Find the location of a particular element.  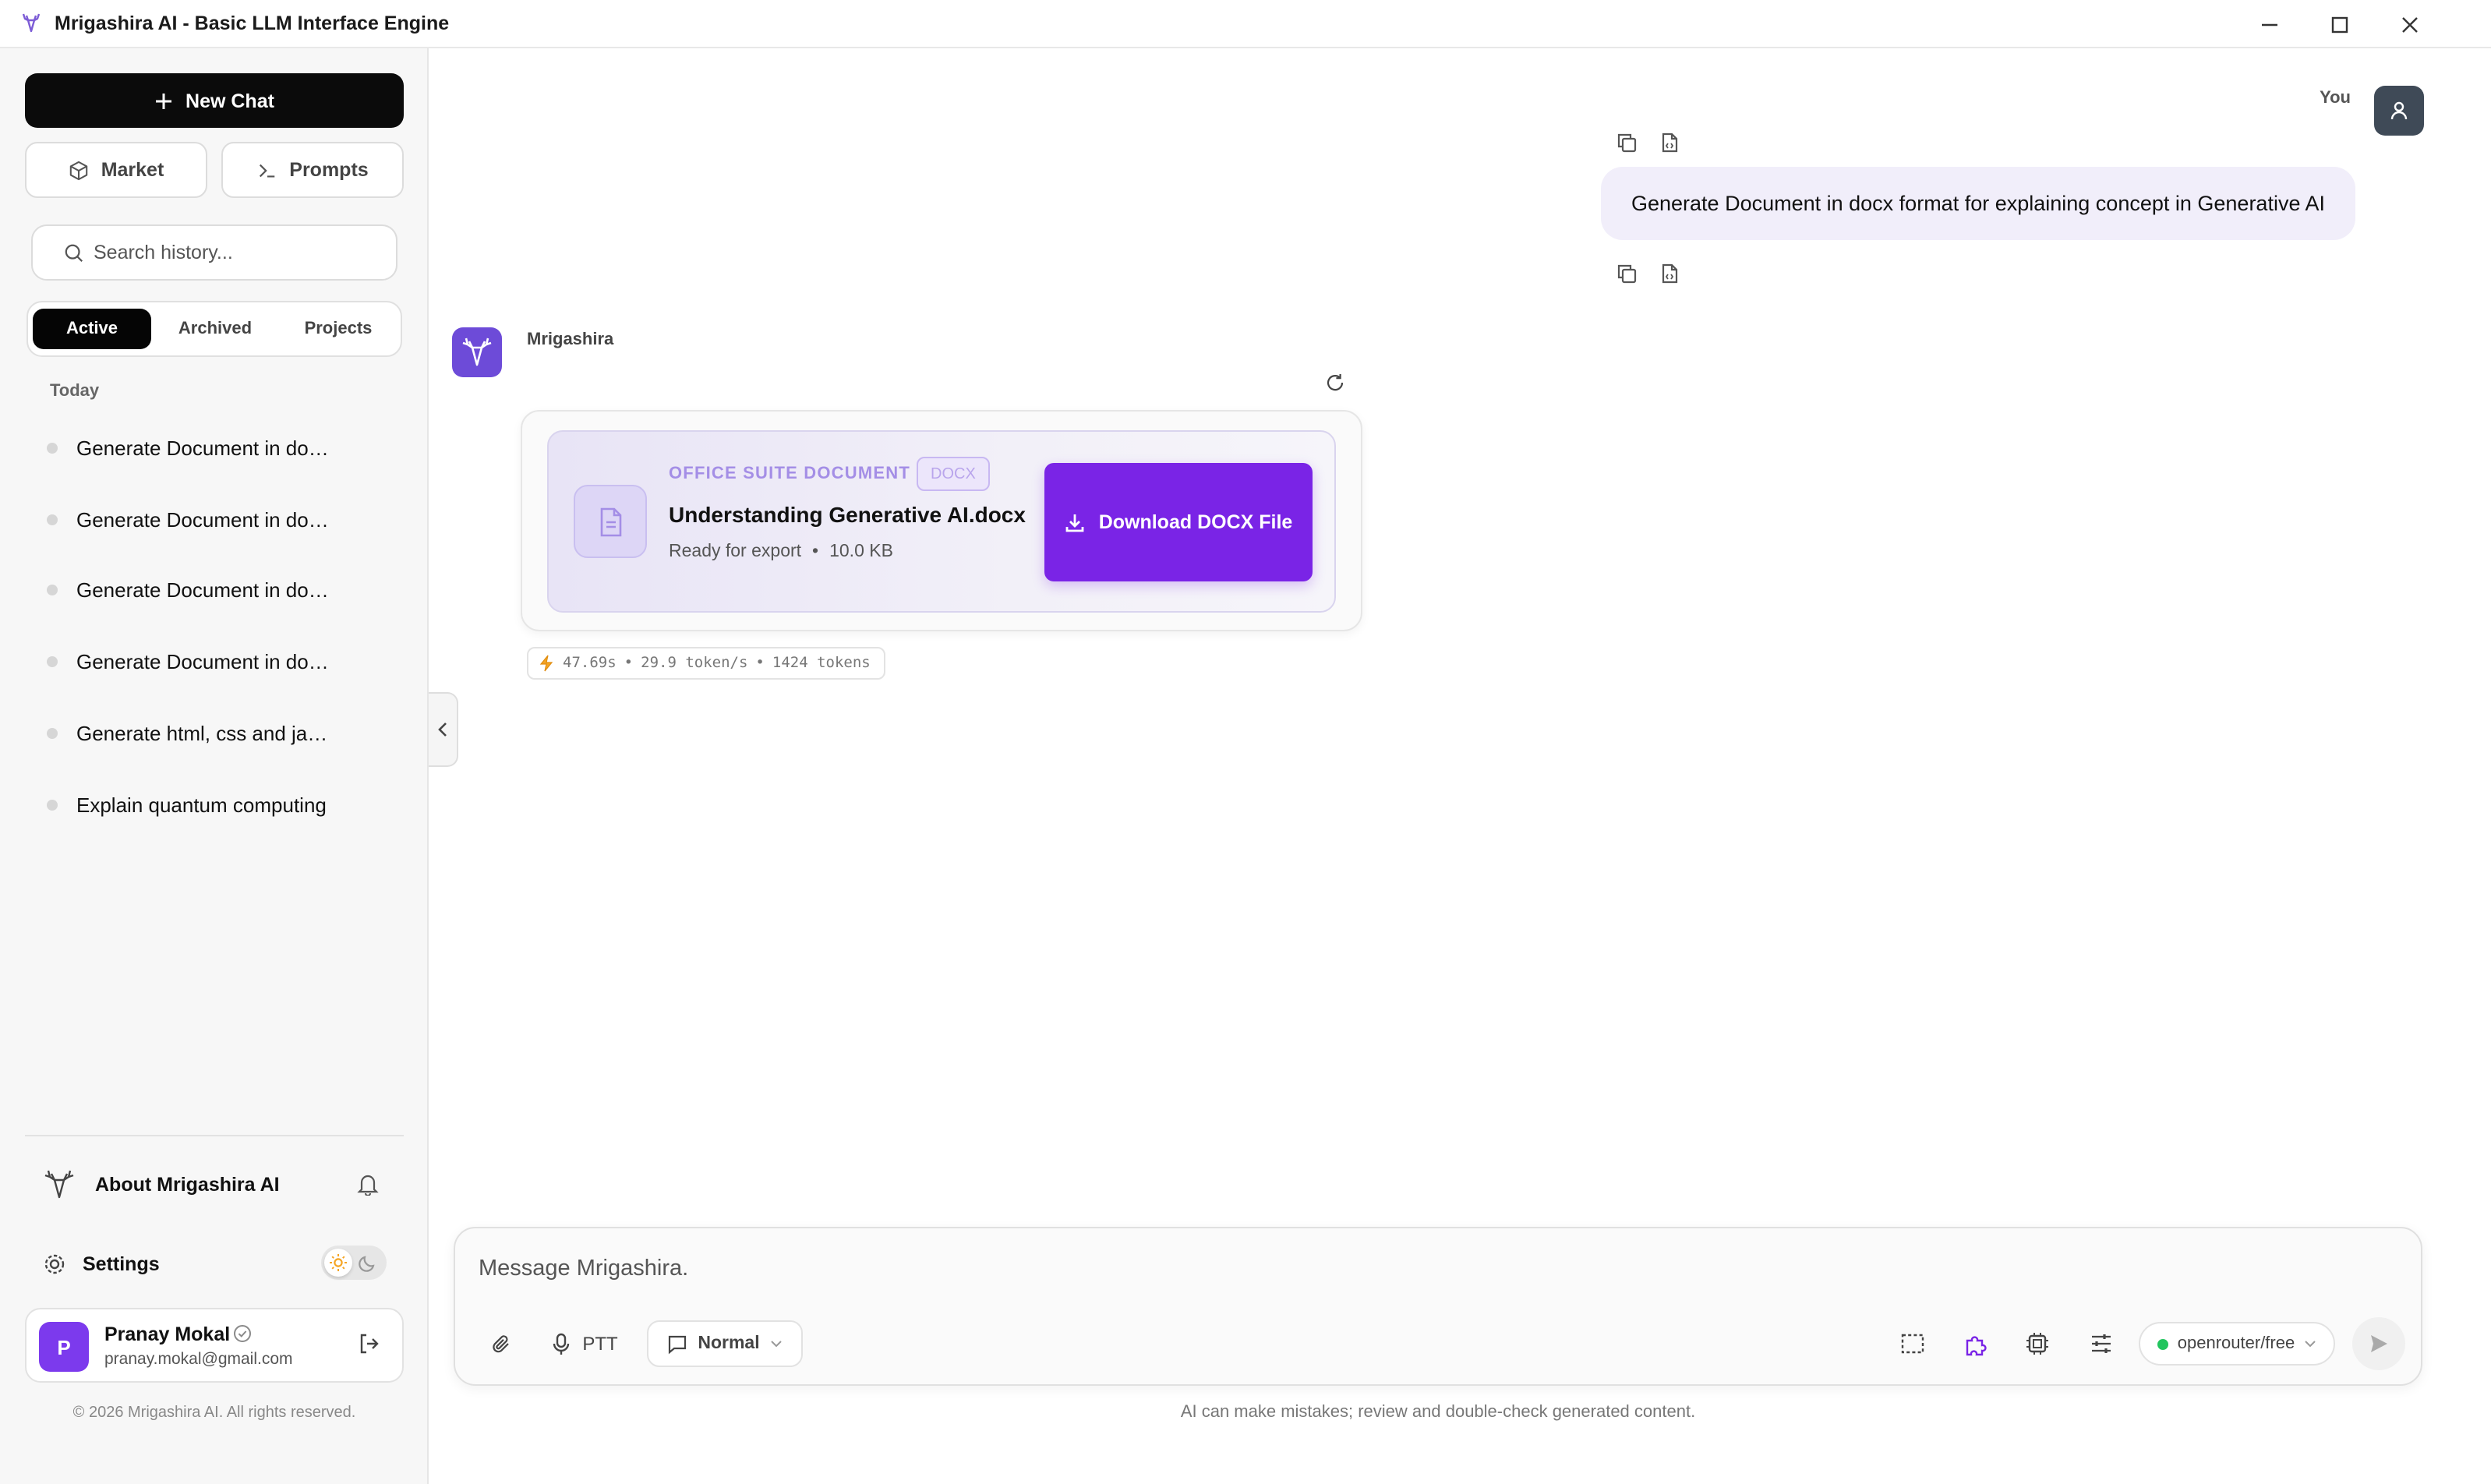

close-window-button is located at coordinates (2410, 25).